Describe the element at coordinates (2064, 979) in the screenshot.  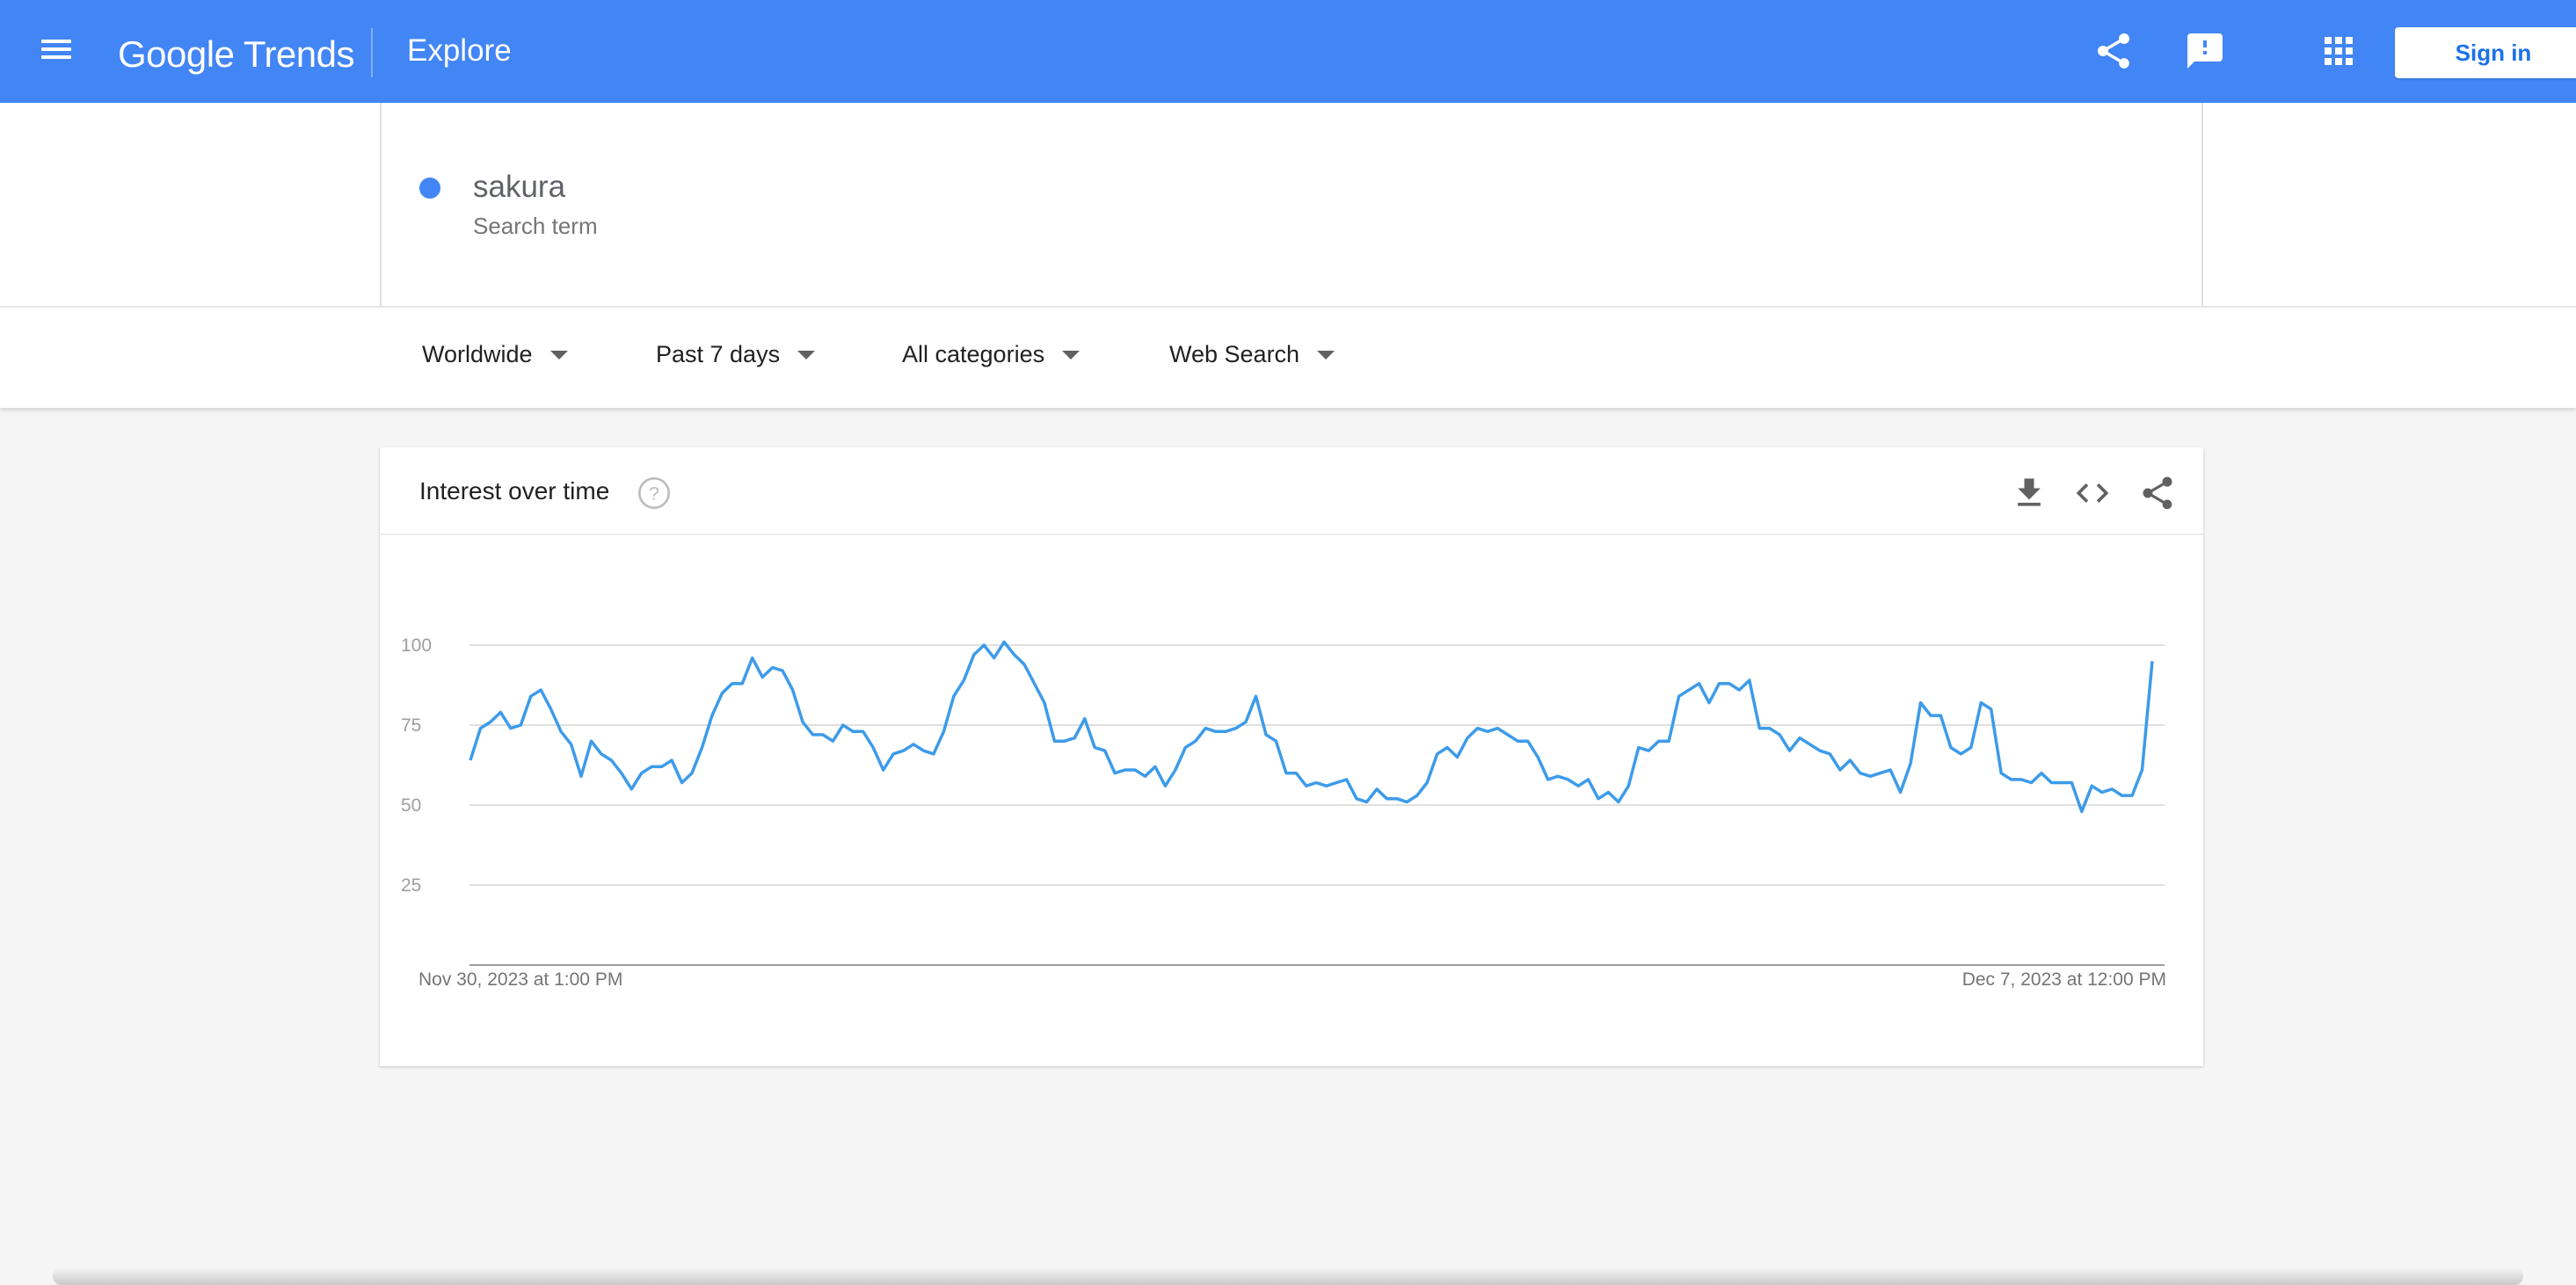
I see `x-axis-end-label: Dec 7, 2023 at 12:00 PM` at that location.